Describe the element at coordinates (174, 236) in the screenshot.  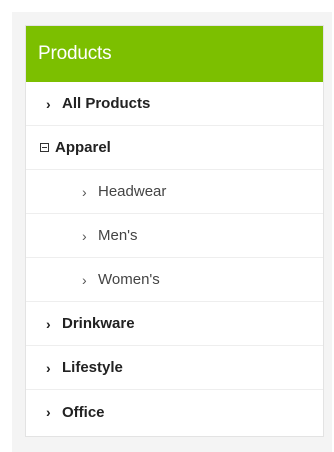
I see `subcategory-item-mens: › Men's` at that location.